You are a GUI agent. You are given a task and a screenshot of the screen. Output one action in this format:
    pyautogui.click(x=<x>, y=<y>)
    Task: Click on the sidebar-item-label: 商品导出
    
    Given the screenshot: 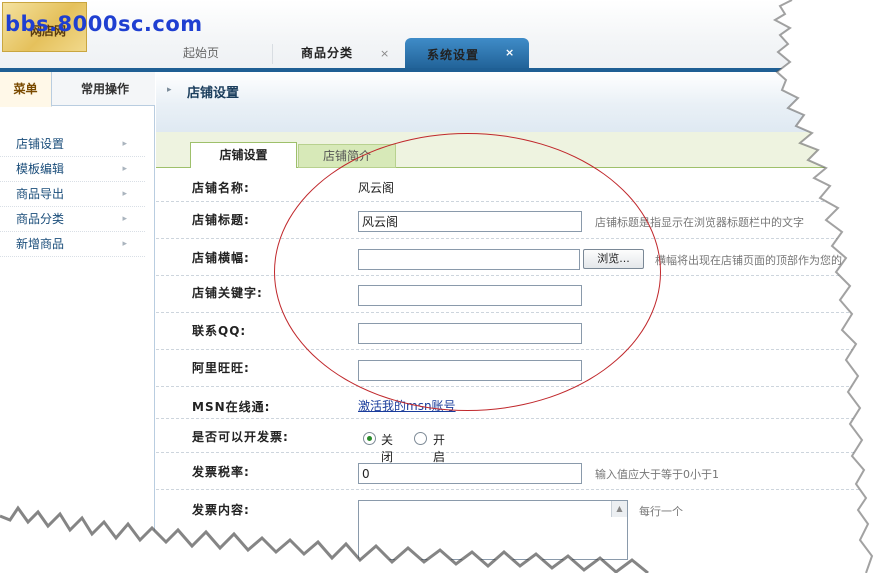 What is the action you would take?
    pyautogui.click(x=40, y=194)
    